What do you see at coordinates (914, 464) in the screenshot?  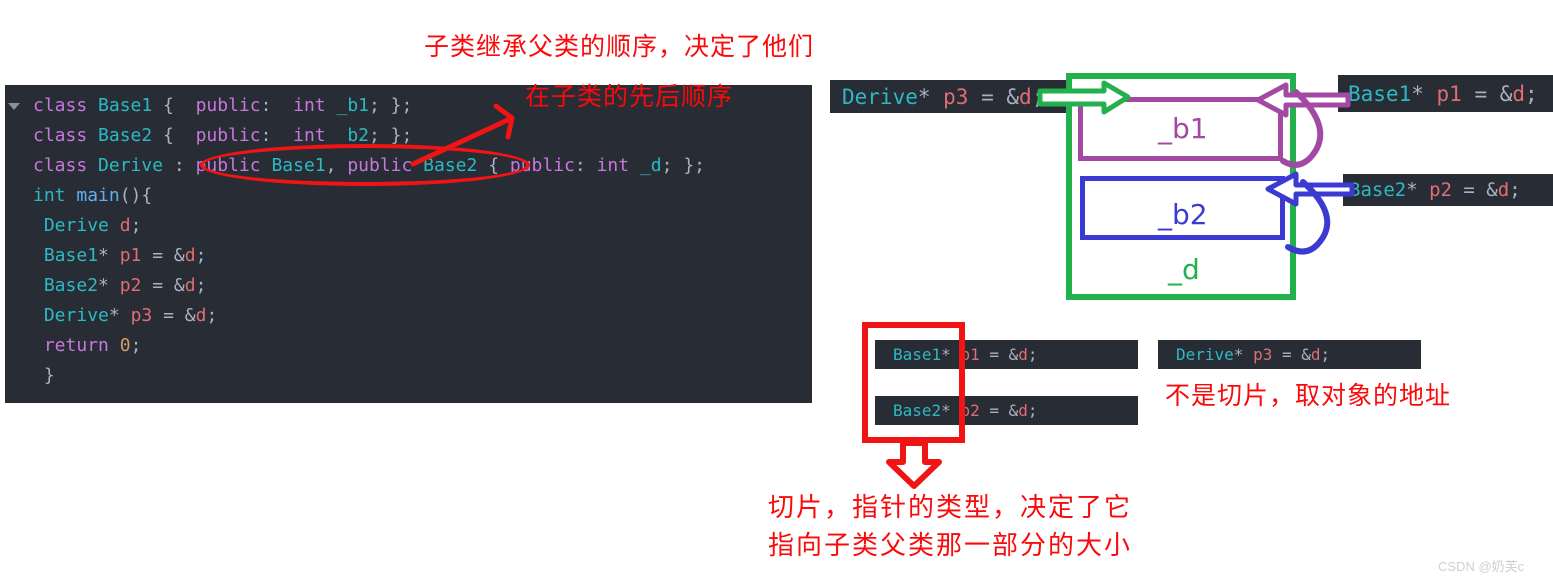 I see `red-down-arrow` at bounding box center [914, 464].